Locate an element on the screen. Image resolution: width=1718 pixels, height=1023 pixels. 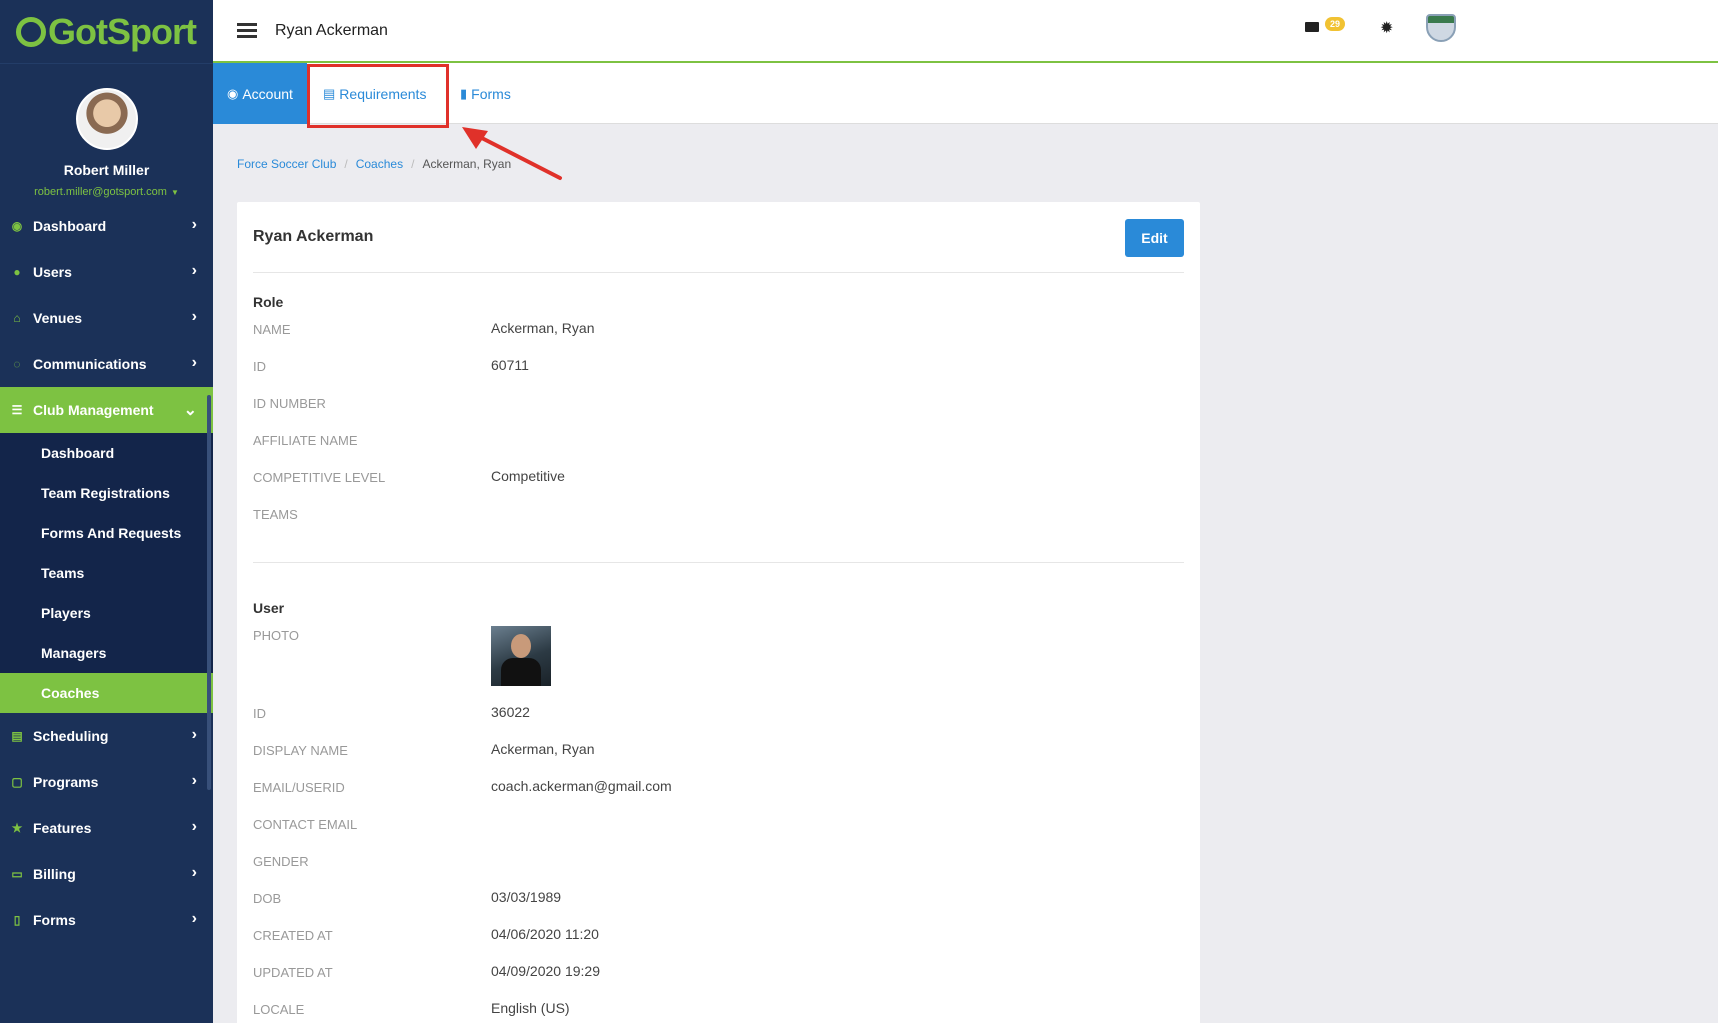
field-value: 04/09/2020 19:29 is located at coordinates (545, 971).